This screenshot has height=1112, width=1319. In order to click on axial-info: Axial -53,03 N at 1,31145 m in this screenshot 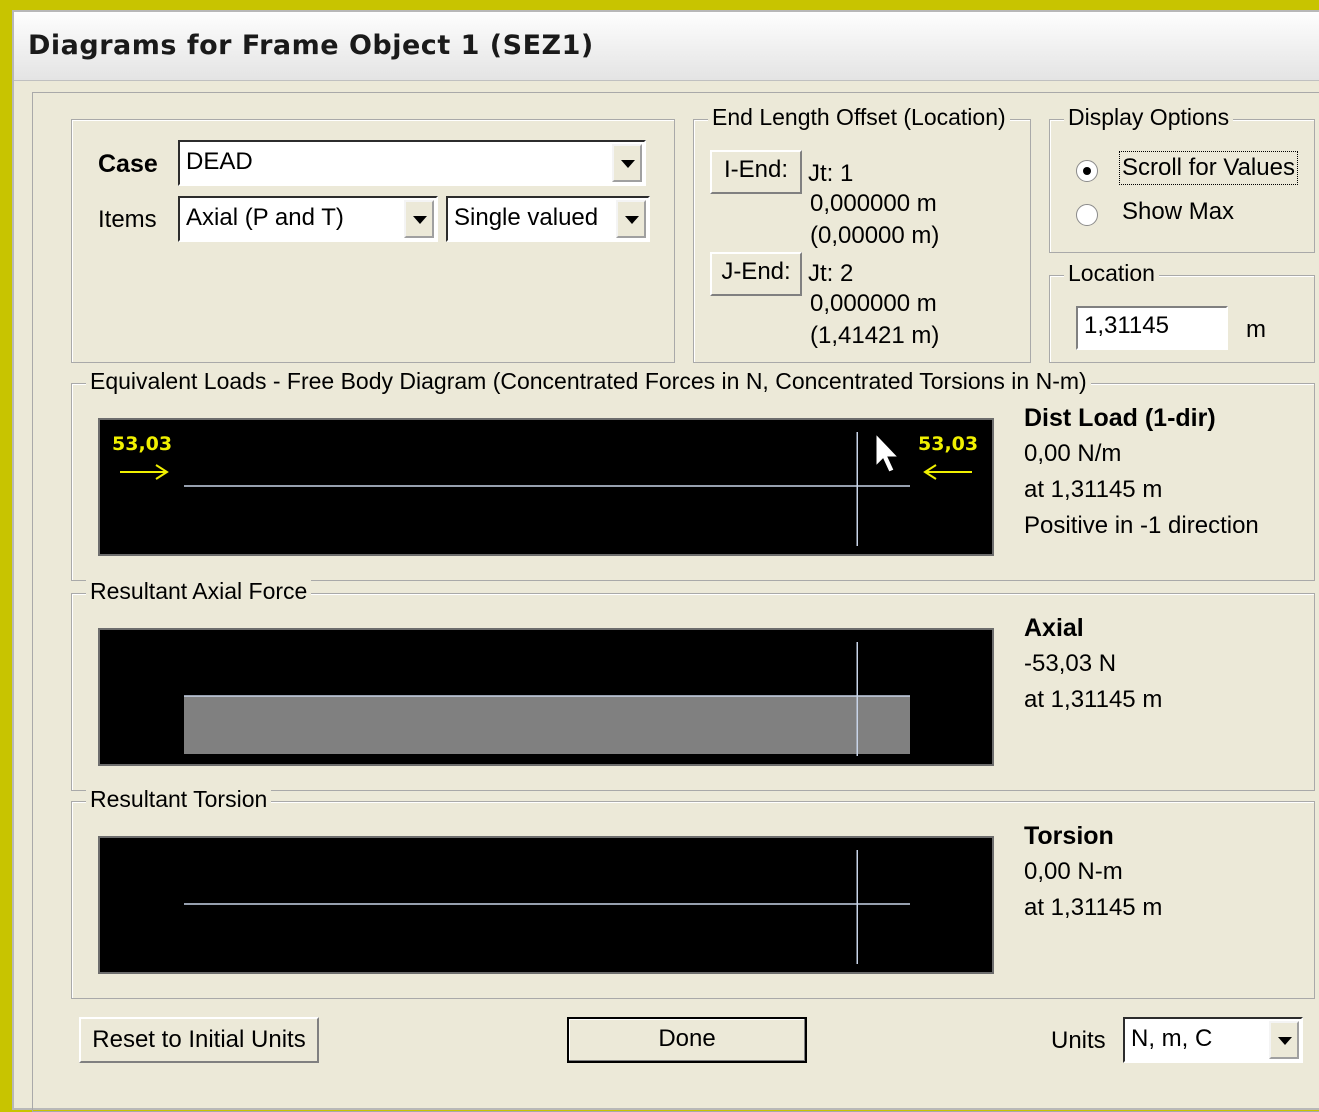, I will do `click(1093, 664)`.